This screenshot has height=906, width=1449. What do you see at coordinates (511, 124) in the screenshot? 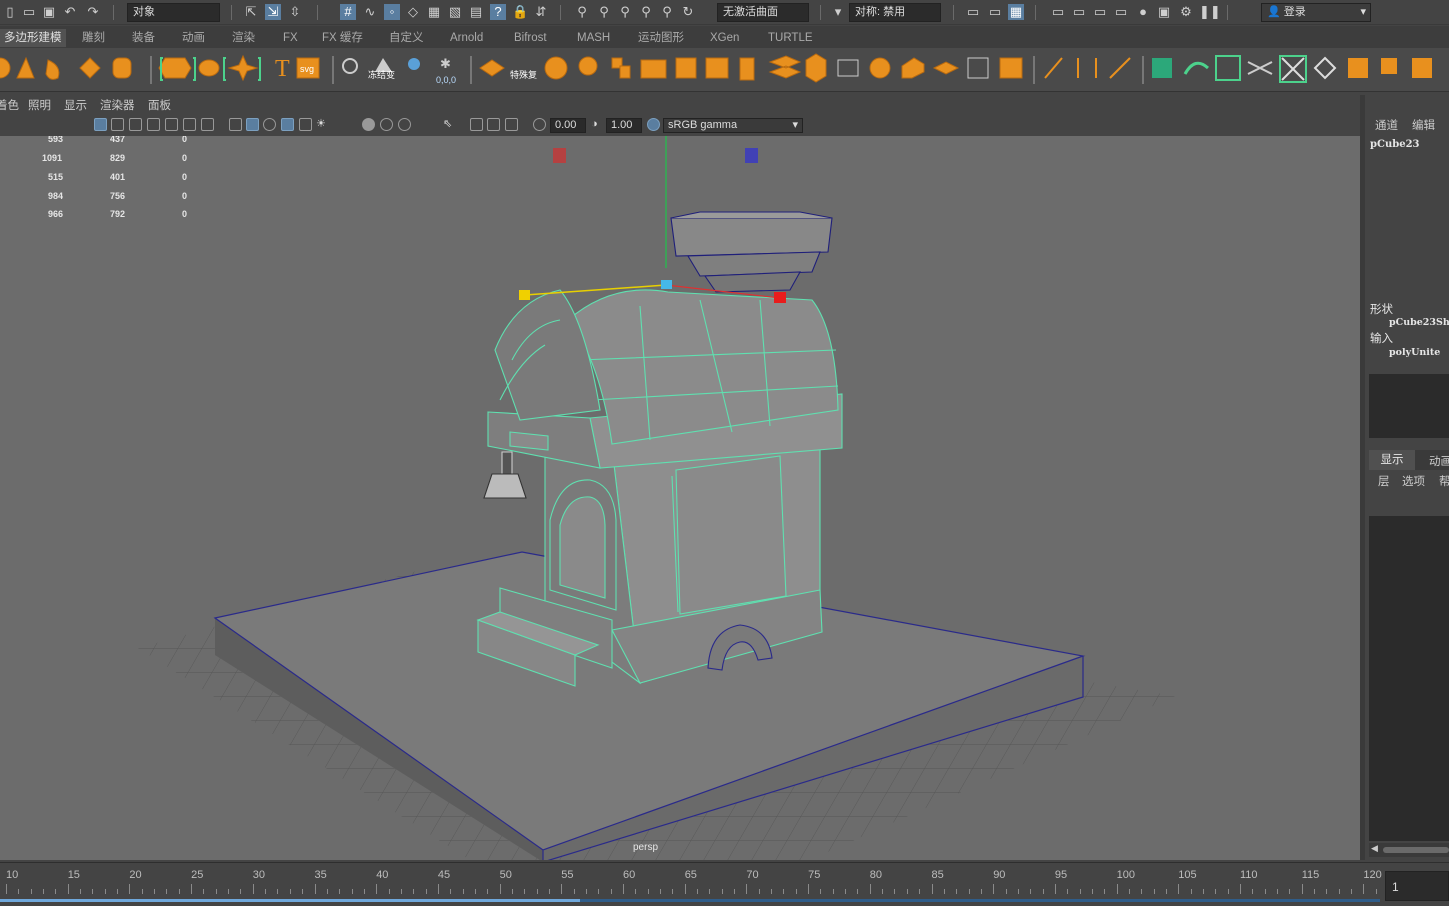
I see `xray-joints-icon` at bounding box center [511, 124].